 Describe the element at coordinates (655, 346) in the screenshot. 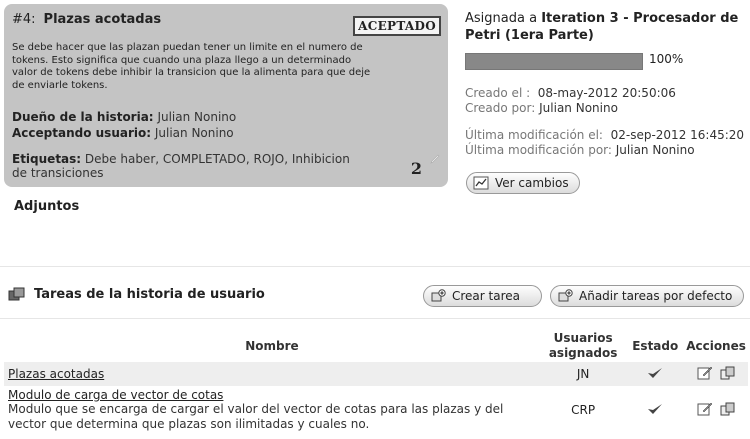

I see `col-state: Estado` at that location.